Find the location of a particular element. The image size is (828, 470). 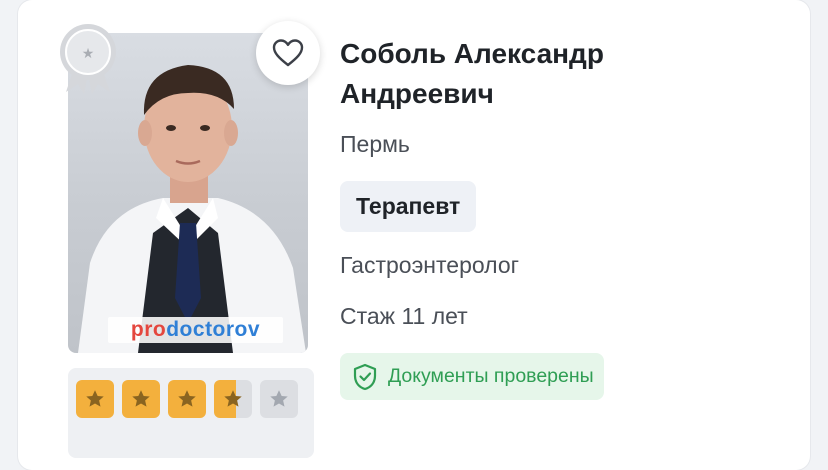

doctor-city: Пермь is located at coordinates (375, 144).